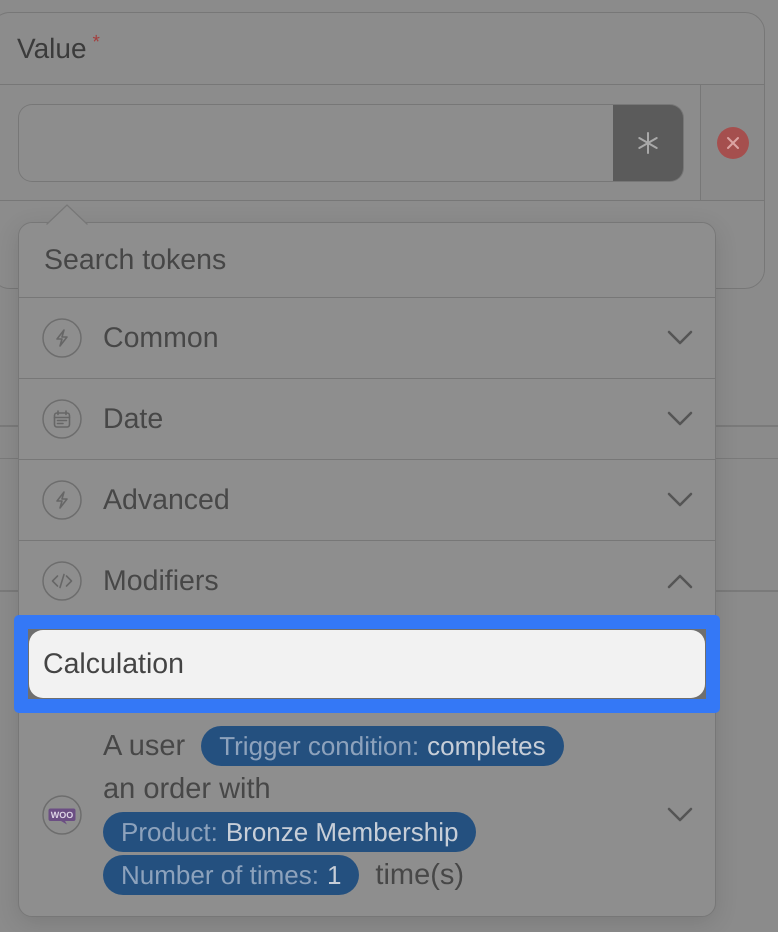  I want to click on woo-logo: WOO, so click(62, 814).